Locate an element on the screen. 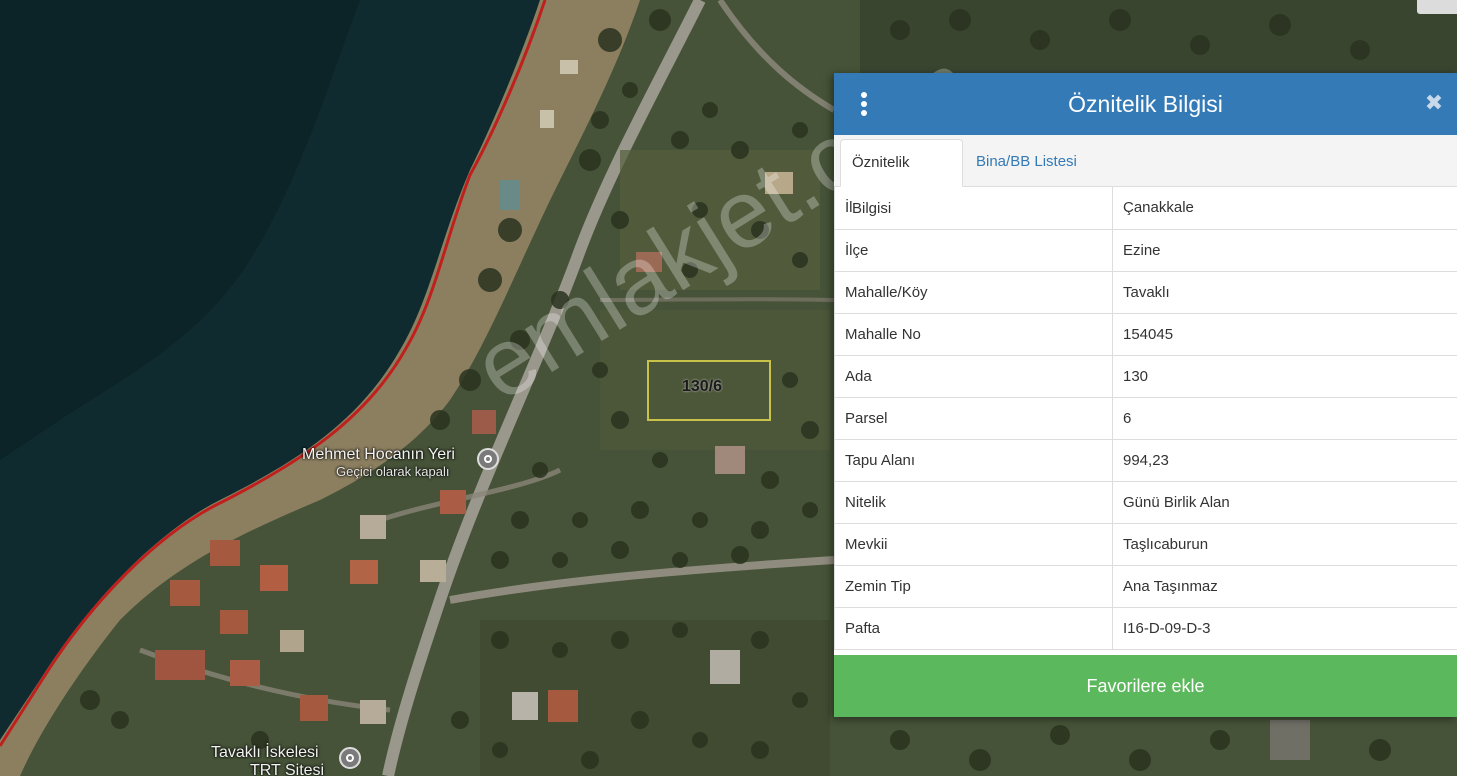  attribute-value: 154045 is located at coordinates (1284, 334).